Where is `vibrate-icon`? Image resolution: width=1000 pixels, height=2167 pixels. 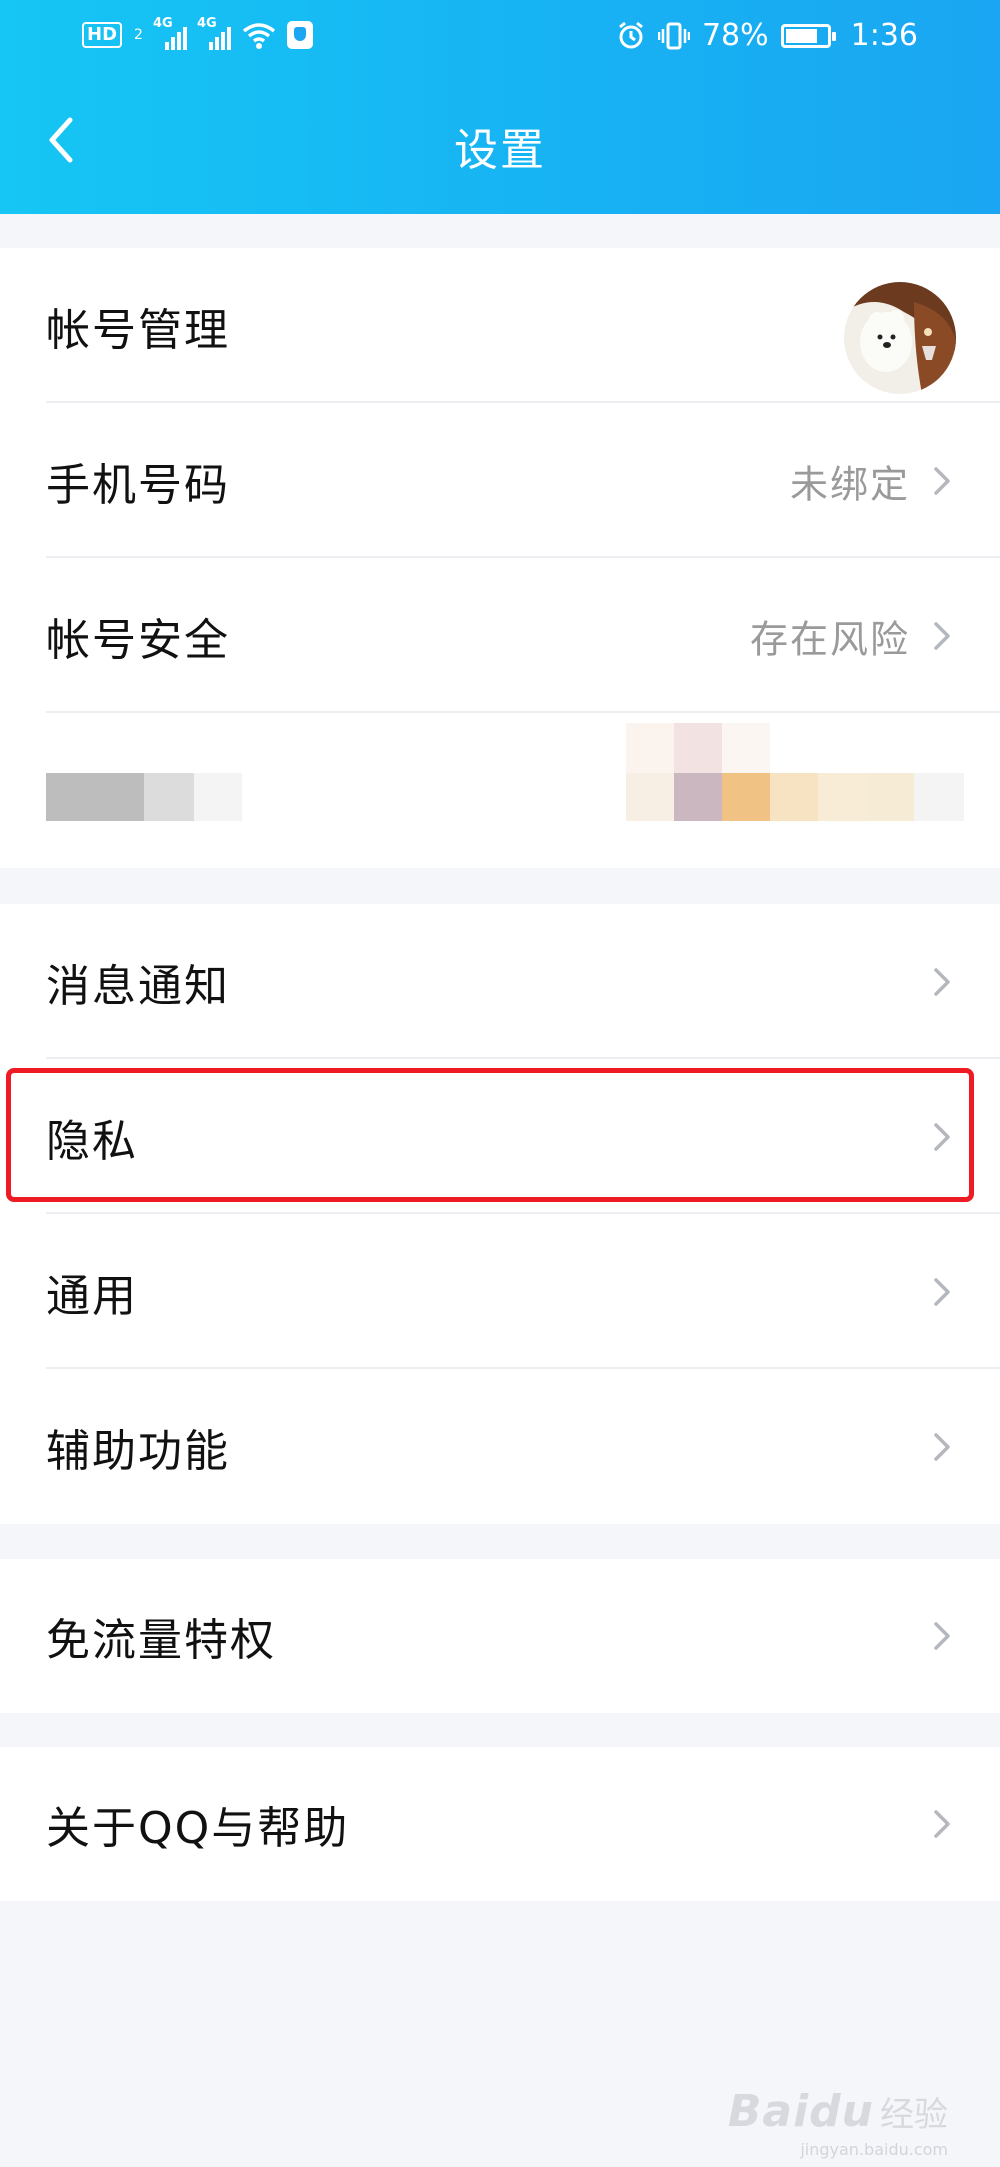
vibrate-icon is located at coordinates (673, 35).